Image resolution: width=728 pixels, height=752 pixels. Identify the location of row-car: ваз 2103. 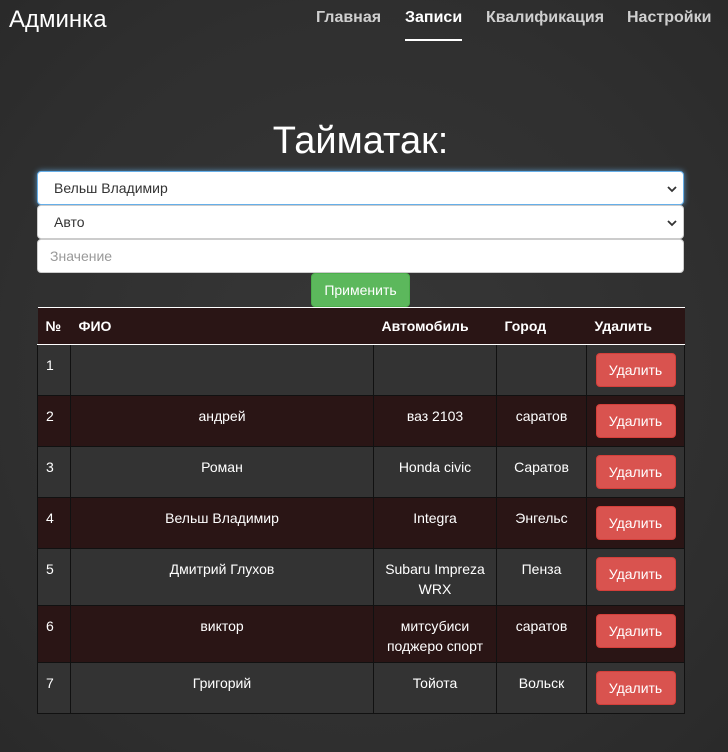
(435, 421).